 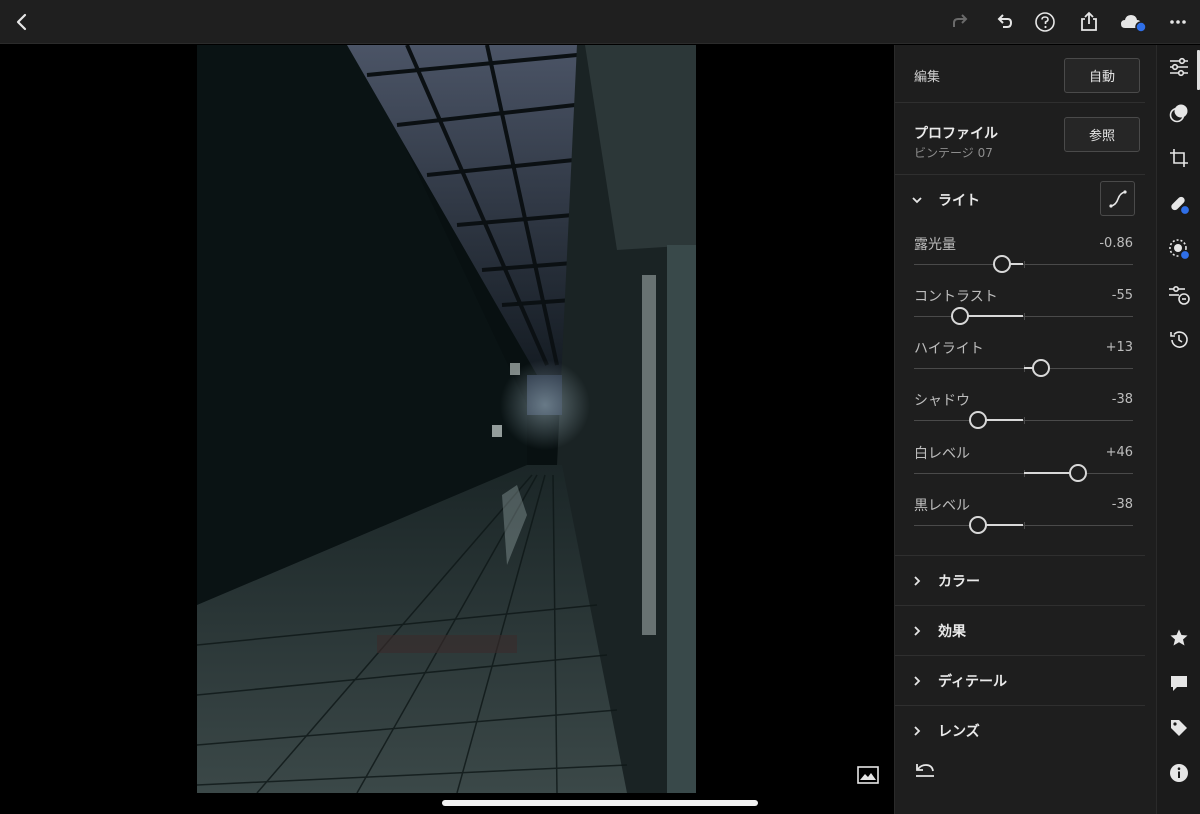 I want to click on crop-button, so click(x=1179, y=158).